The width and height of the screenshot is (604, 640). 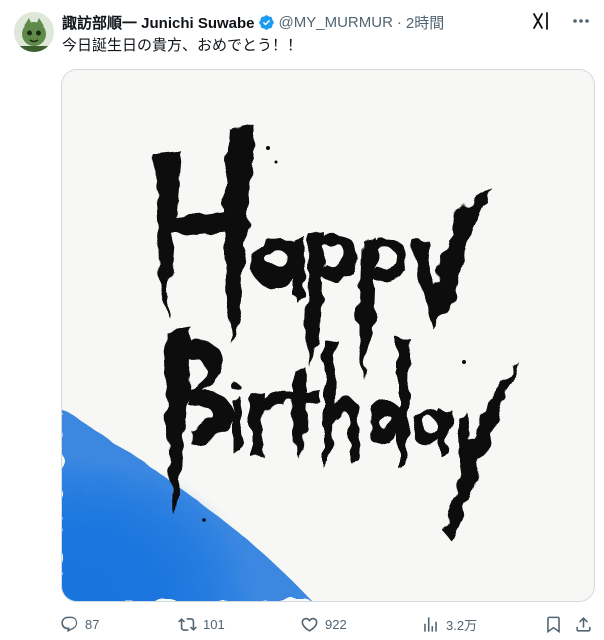 What do you see at coordinates (430, 624) in the screenshot?
I see `views-icon` at bounding box center [430, 624].